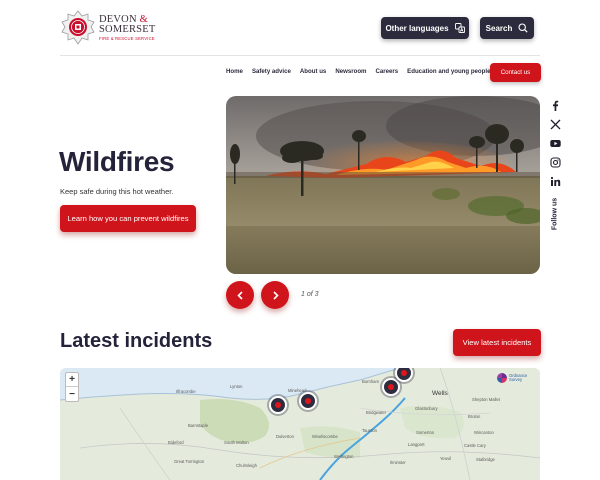 The height and width of the screenshot is (480, 600). I want to click on linkedin-icon, so click(555, 181).